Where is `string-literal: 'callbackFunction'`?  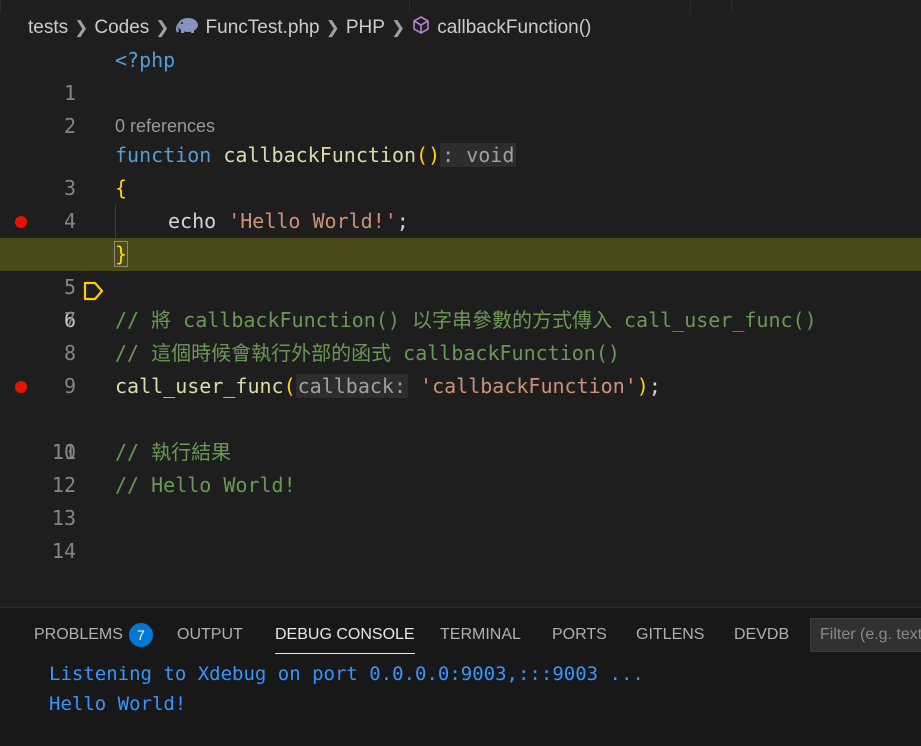
string-literal: 'callbackFunction' is located at coordinates (528, 386).